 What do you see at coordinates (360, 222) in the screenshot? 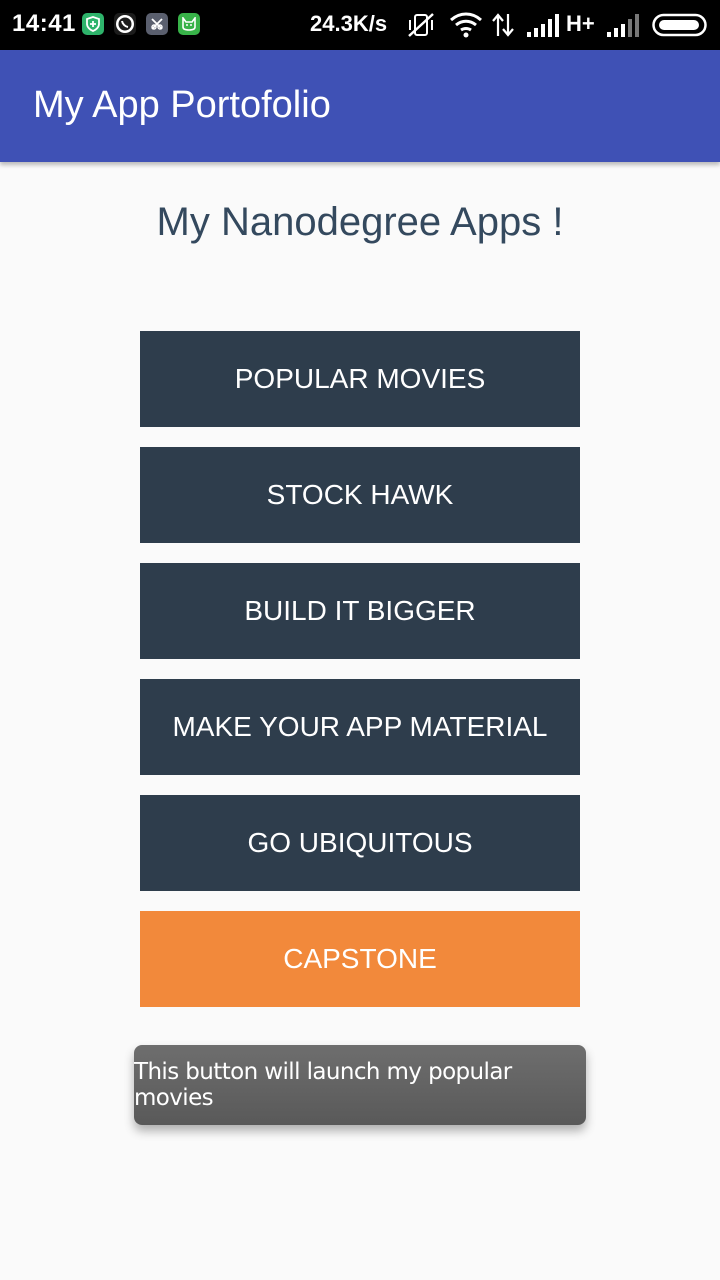
I see `page-heading: My Nanodegree Apps !` at bounding box center [360, 222].